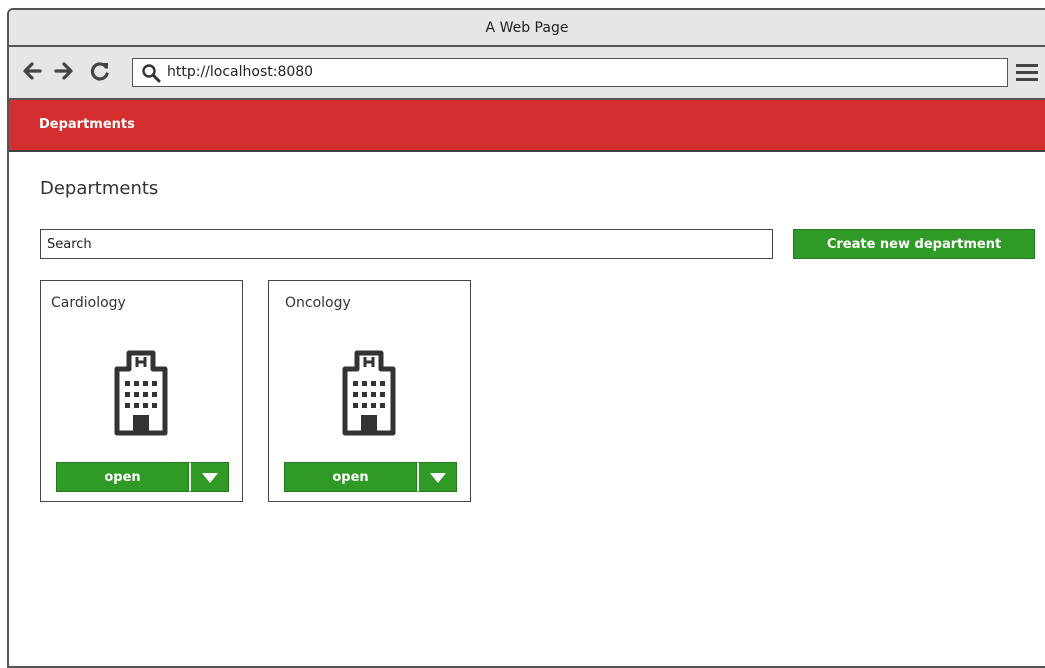 This screenshot has width=1045, height=668. I want to click on forward-arrow-icon, so click(64, 71).